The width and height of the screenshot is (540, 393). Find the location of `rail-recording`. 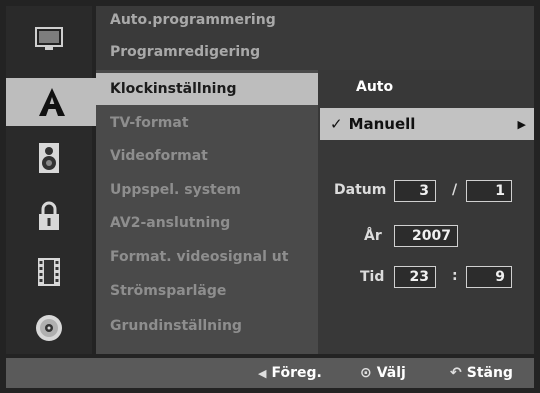

rail-recording is located at coordinates (49, 272).